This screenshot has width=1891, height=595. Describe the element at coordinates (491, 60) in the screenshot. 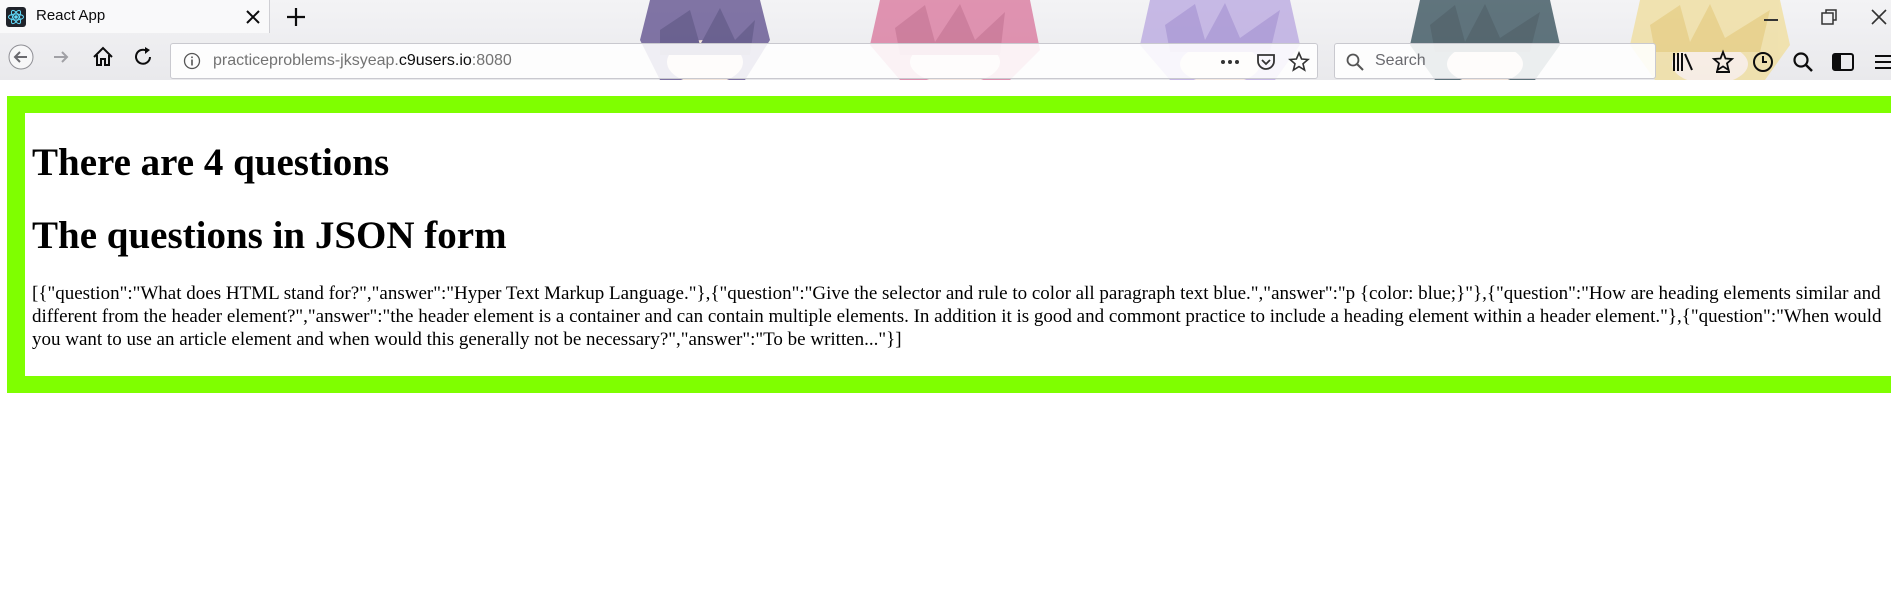

I see `url-port: :8080` at that location.